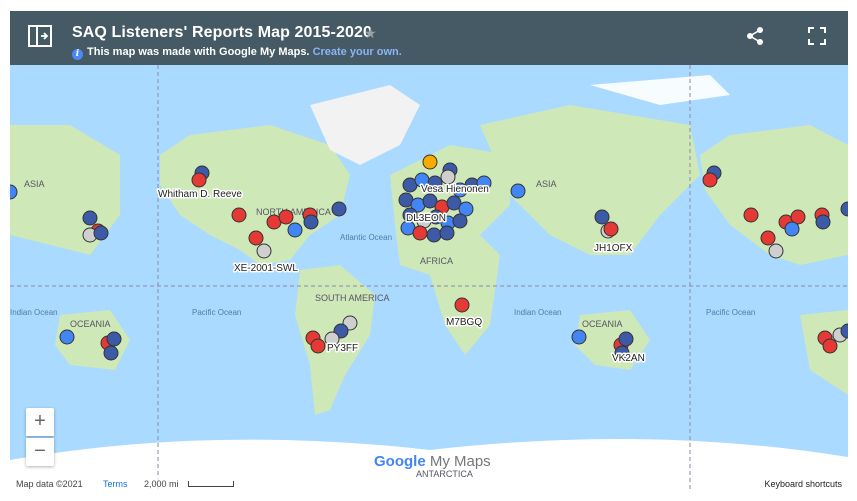 The image size is (857, 501). Describe the element at coordinates (342, 348) in the screenshot. I see `callsign-label: PY3FF` at that location.